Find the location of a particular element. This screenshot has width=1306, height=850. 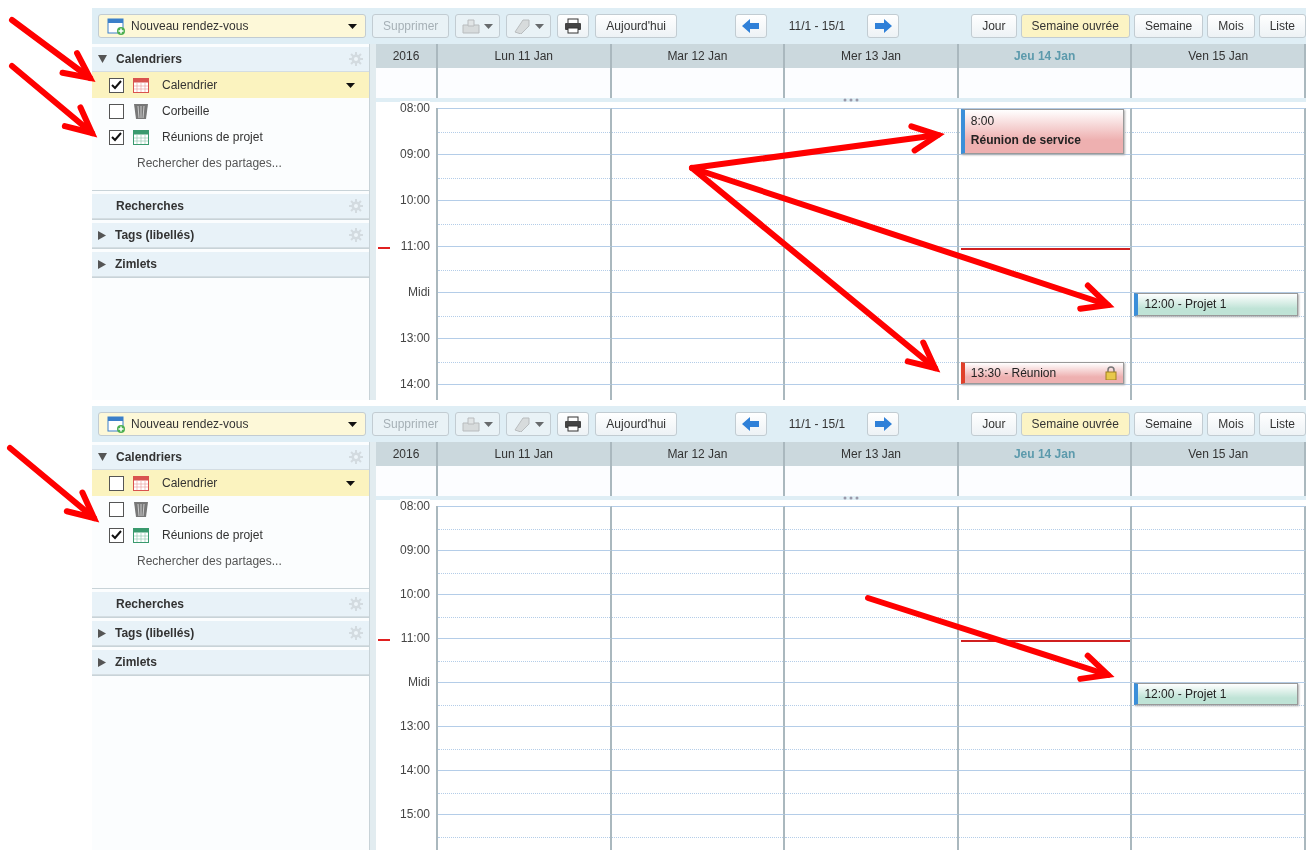

hour-label: 10:00 is located at coordinates (414, 594).